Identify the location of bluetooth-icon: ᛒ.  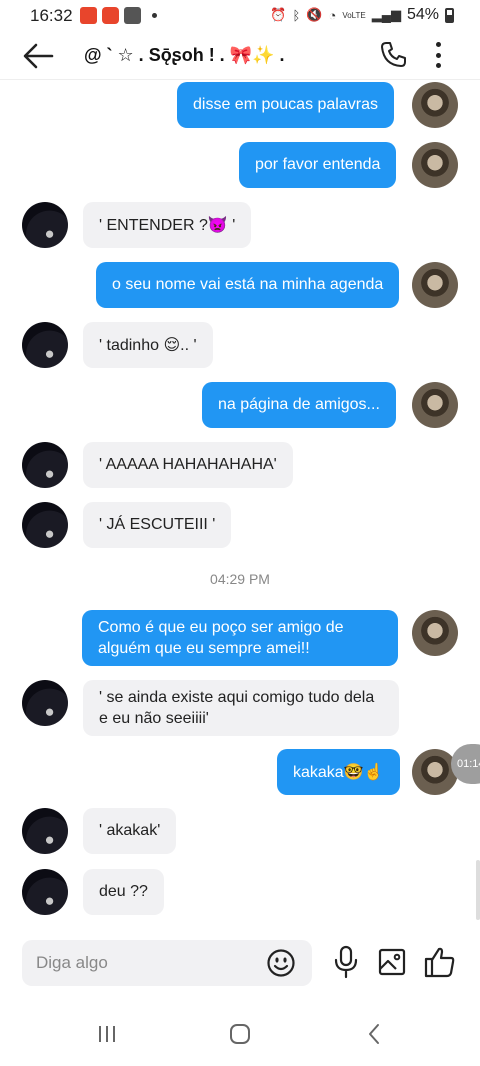
(296, 15).